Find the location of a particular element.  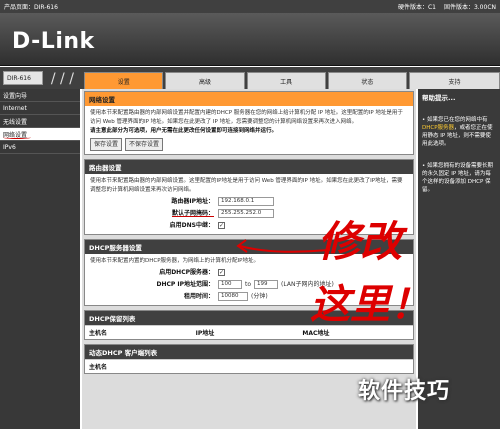

annotation-modify-text: 修改 is located at coordinates (360, 241).